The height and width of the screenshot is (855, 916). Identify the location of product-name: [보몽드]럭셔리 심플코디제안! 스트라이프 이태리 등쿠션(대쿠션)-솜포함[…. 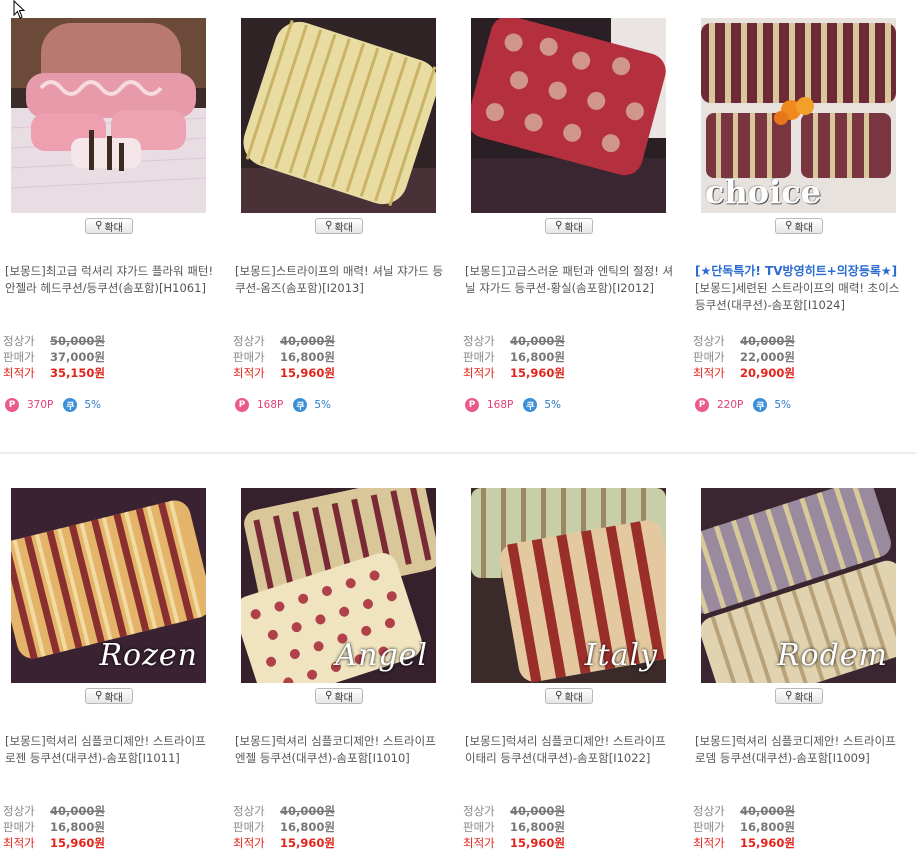
(565, 749).